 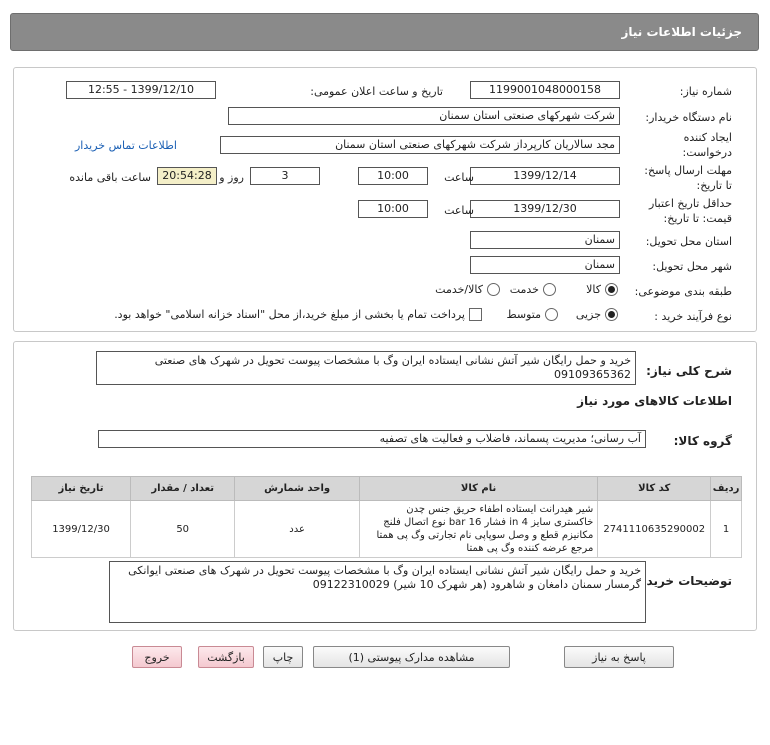 I want to click on category-label: طبقه بندی موضوعی:, so click(x=683, y=291).